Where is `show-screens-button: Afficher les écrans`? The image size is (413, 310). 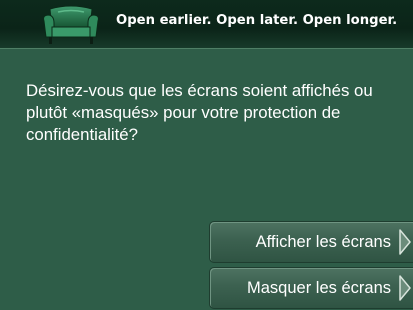
show-screens-button: Afficher les écrans is located at coordinates (311, 242).